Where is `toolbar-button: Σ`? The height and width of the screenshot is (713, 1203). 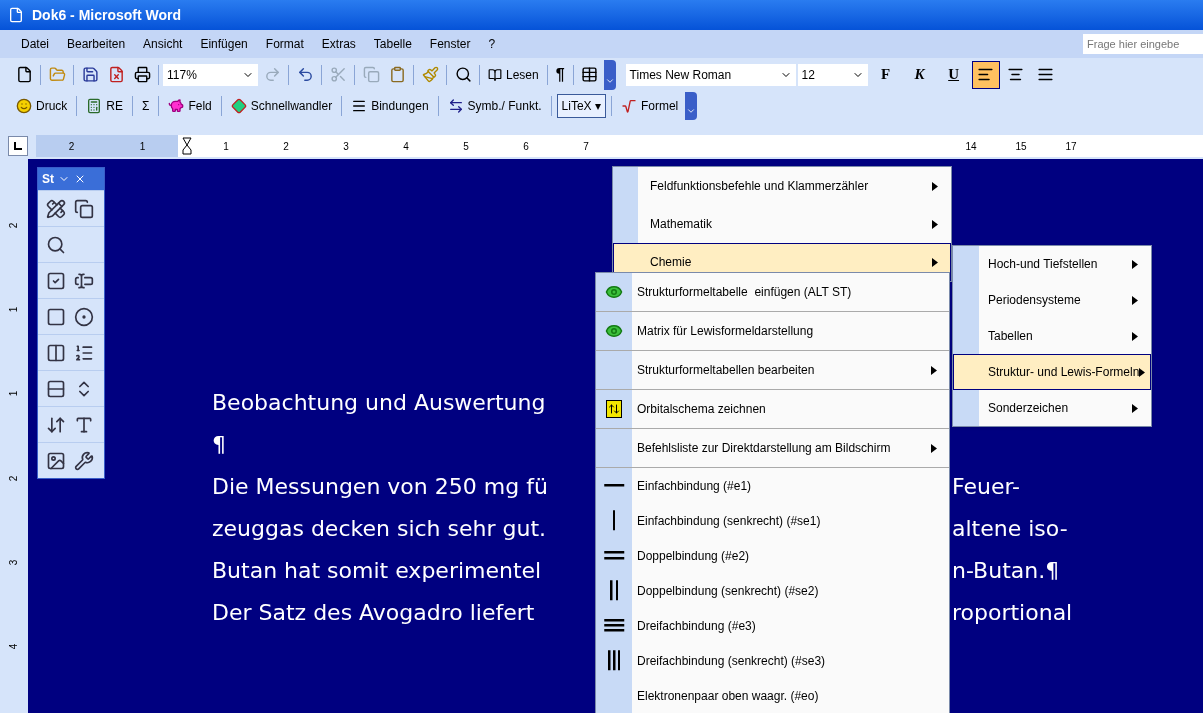 toolbar-button: Σ is located at coordinates (146, 106).